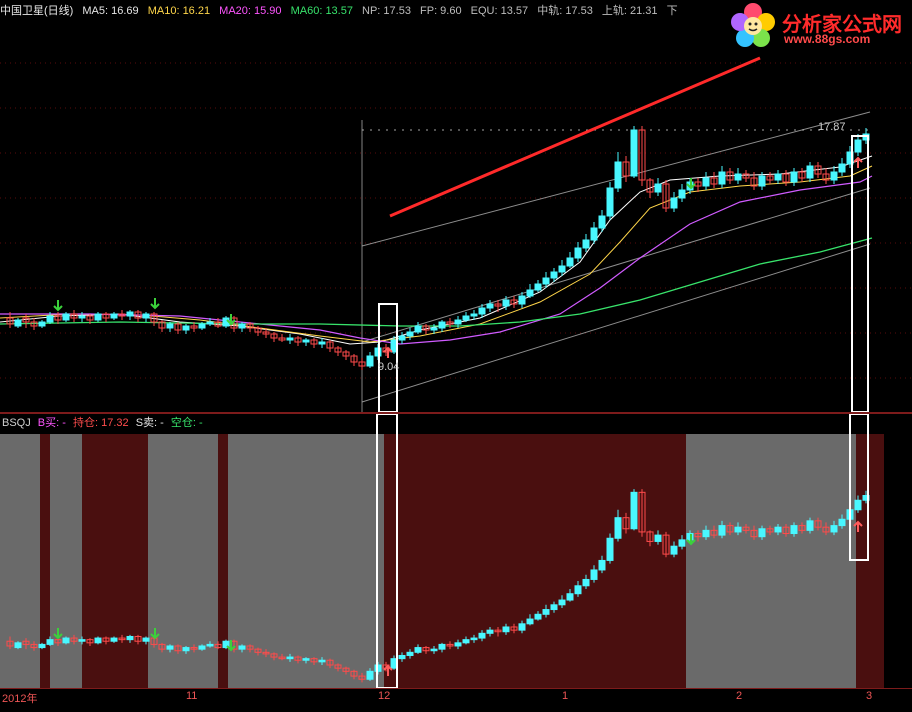 This screenshot has height=712, width=912. What do you see at coordinates (869, 696) in the screenshot?
I see `time-tick: 3` at bounding box center [869, 696].